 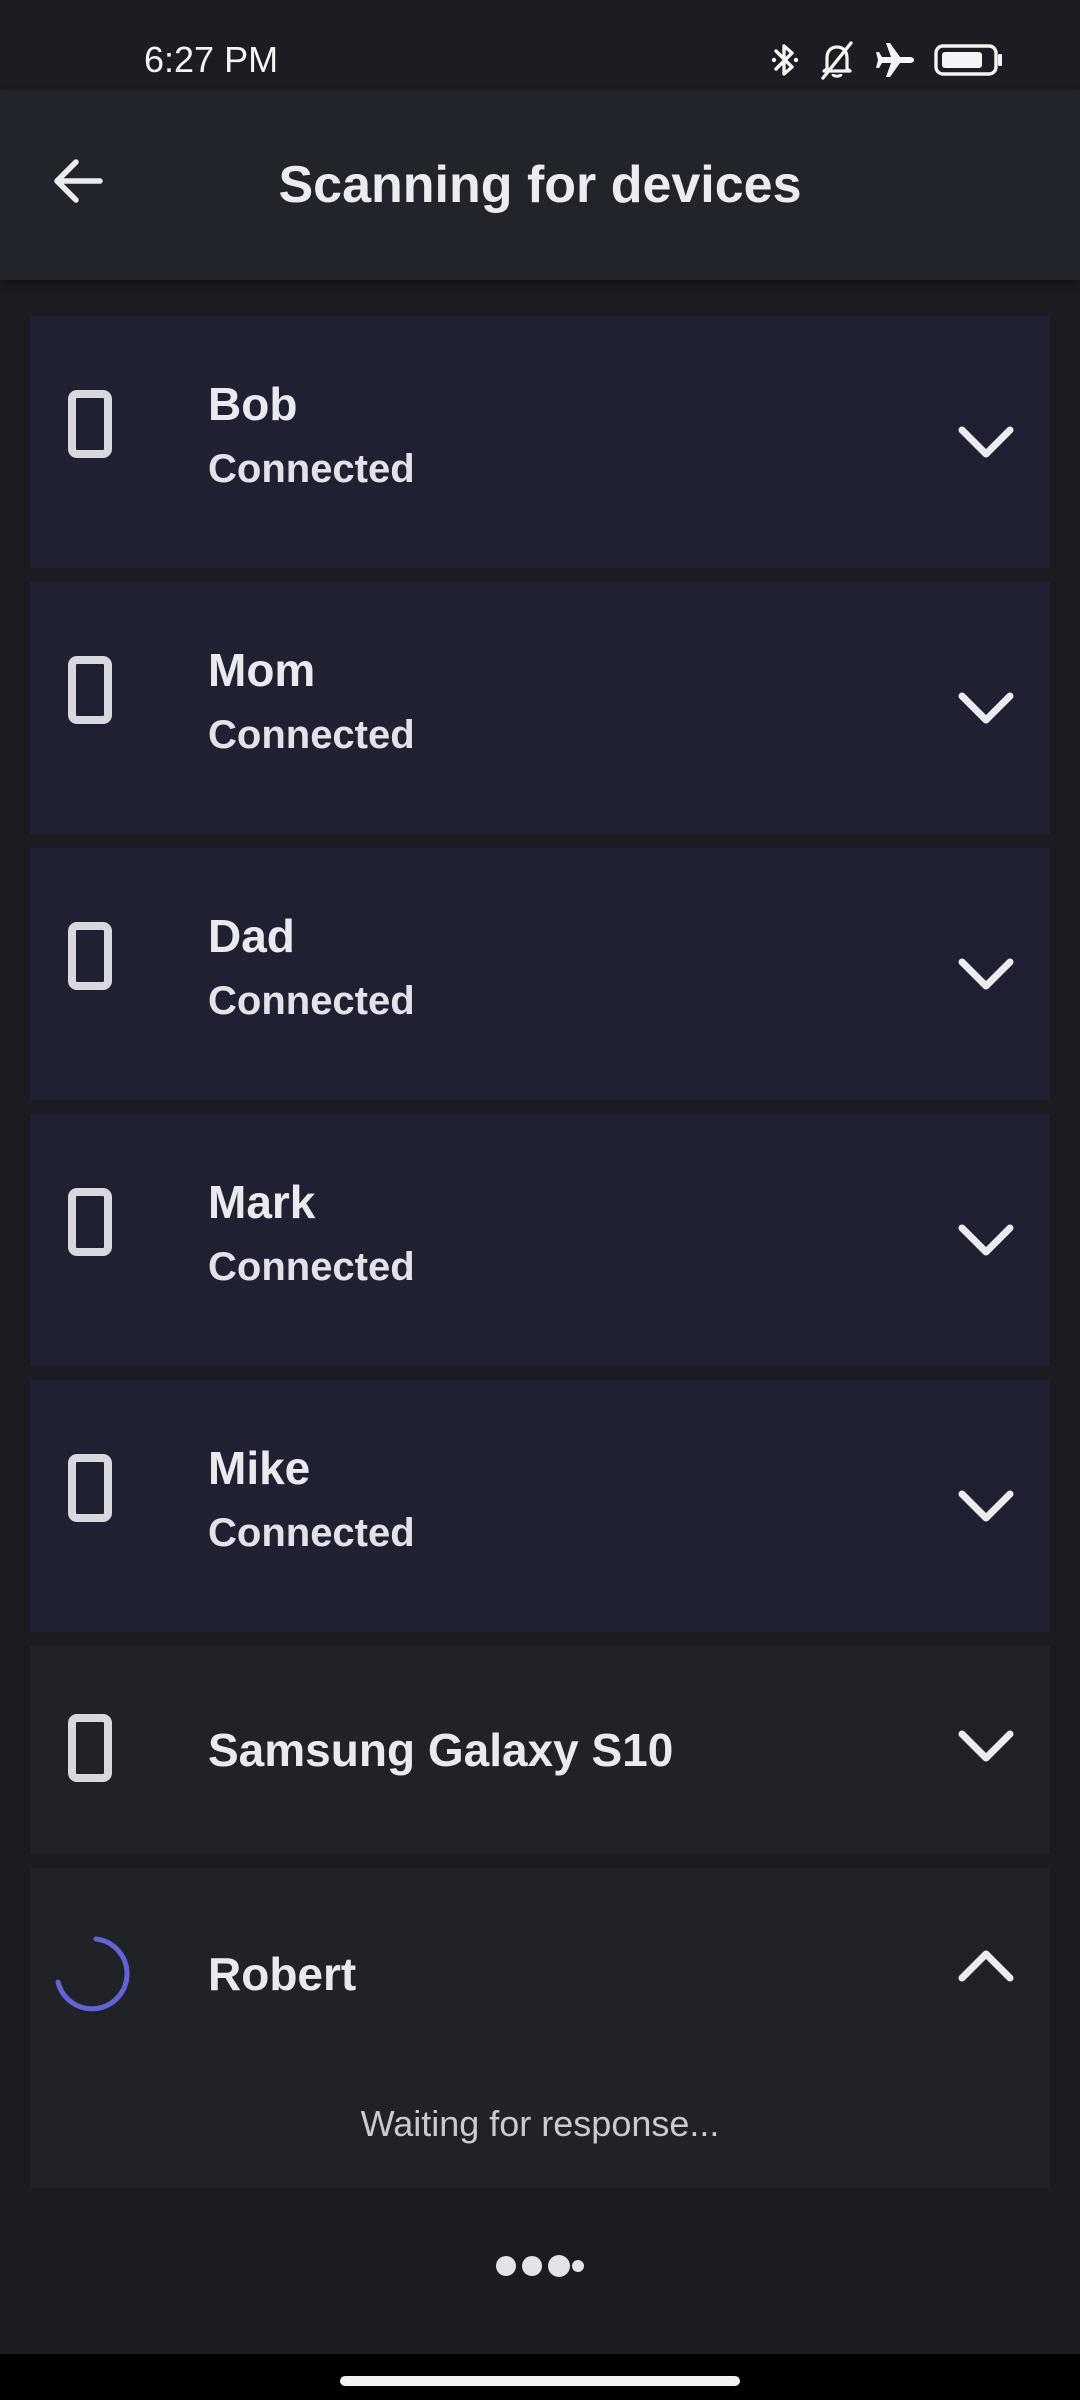 I want to click on app-bar: Scanning for devices, so click(x=540, y=185).